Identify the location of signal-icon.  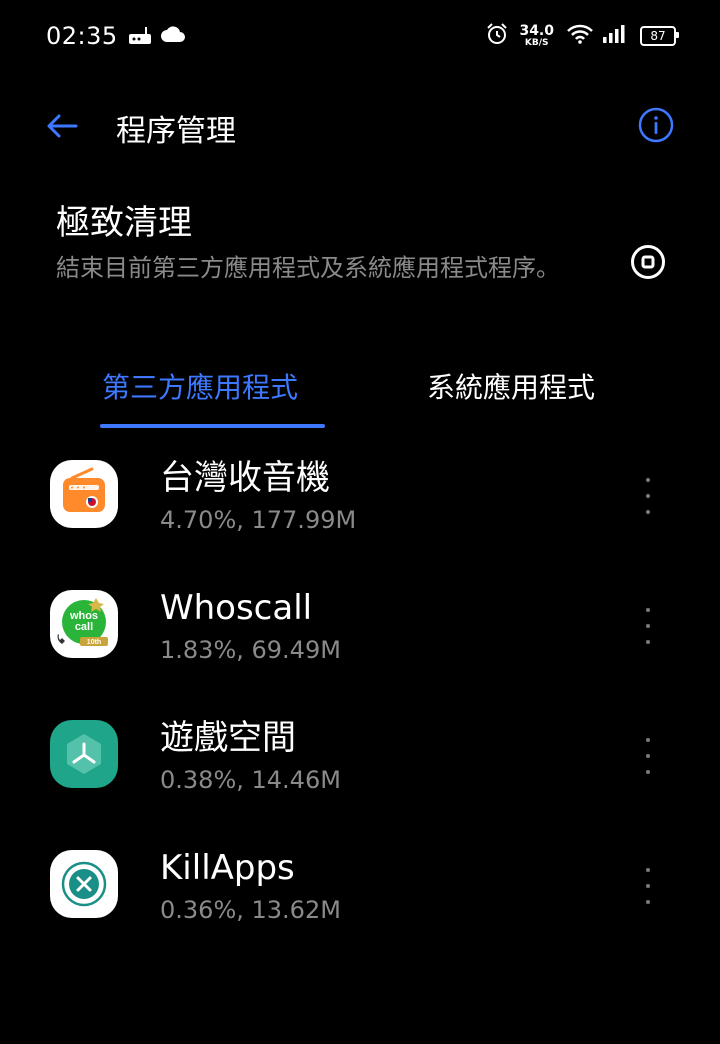
(615, 36).